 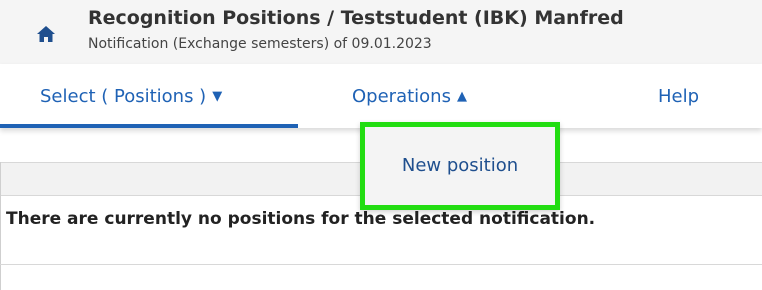 What do you see at coordinates (123, 96) in the screenshot?
I see `tab-select-label: Select ( Positions )` at bounding box center [123, 96].